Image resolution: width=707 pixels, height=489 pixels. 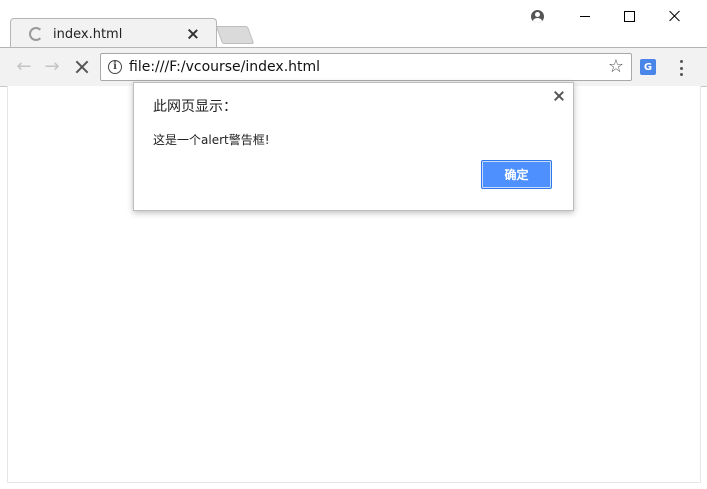 What do you see at coordinates (648, 67) in the screenshot?
I see `translate-icon: G` at bounding box center [648, 67].